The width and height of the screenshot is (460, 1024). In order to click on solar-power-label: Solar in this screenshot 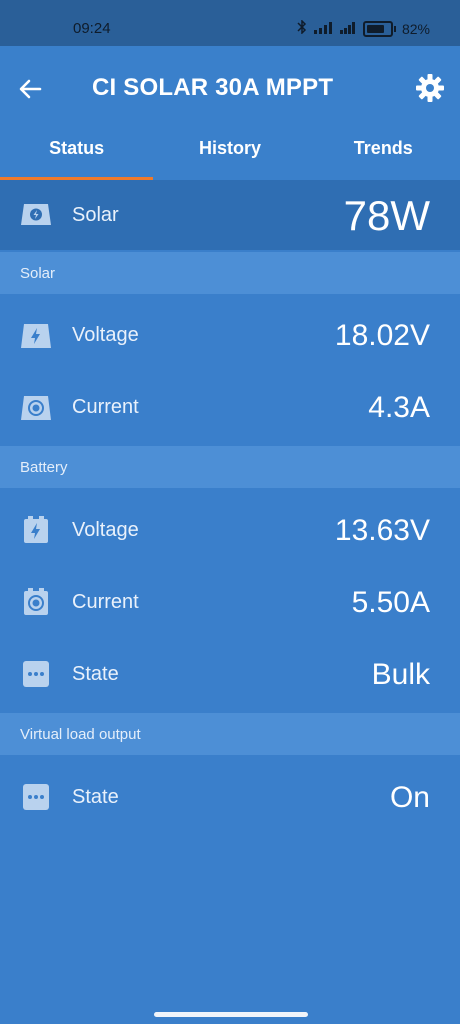, I will do `click(95, 215)`.